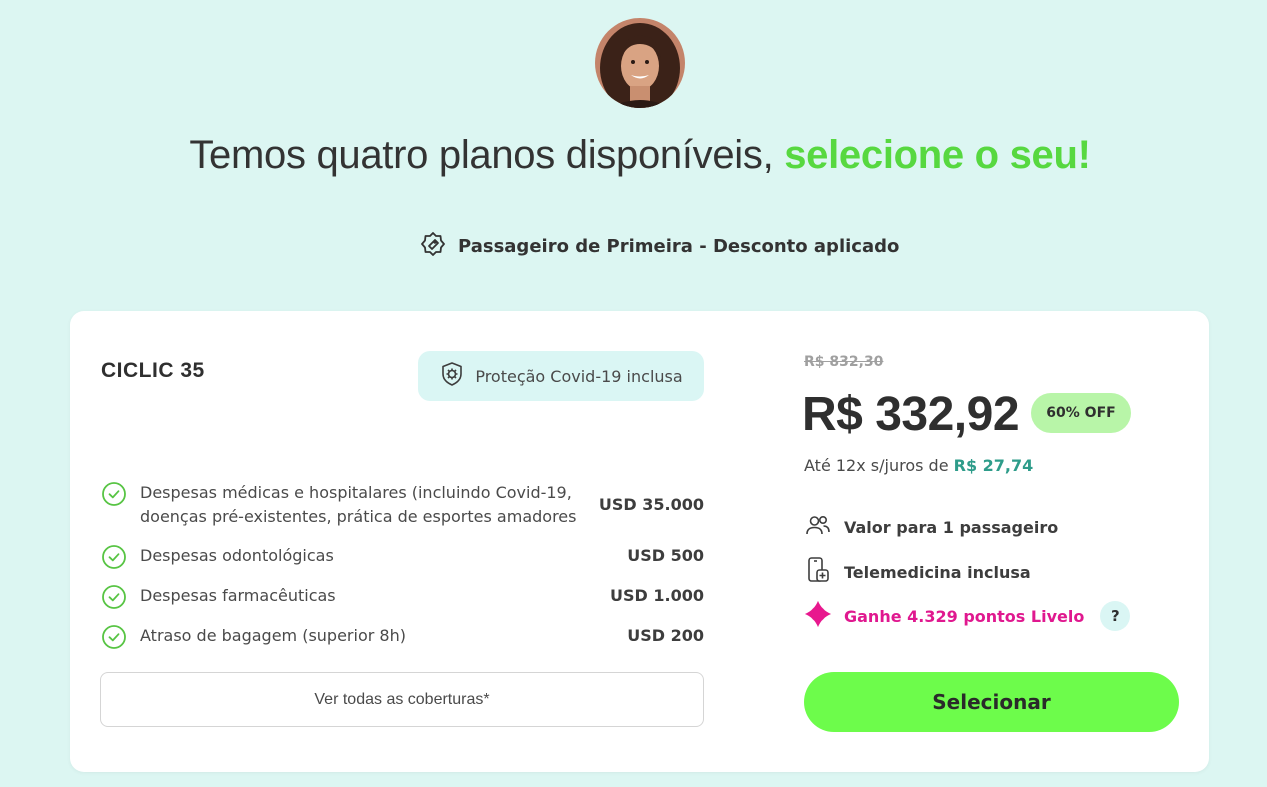 This screenshot has height=787, width=1267. I want to click on coverage-row: Despesas farmacêuticas USD 1.000, so click(402, 597).